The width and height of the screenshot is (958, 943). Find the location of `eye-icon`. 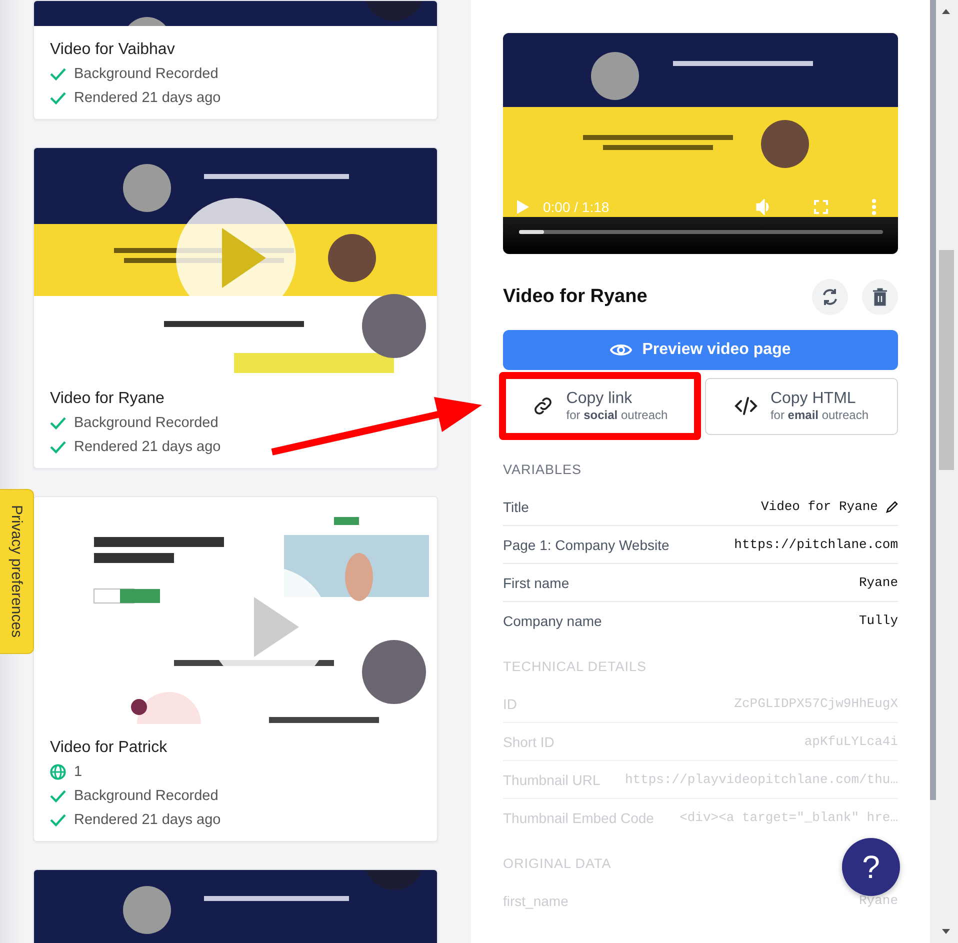

eye-icon is located at coordinates (621, 350).